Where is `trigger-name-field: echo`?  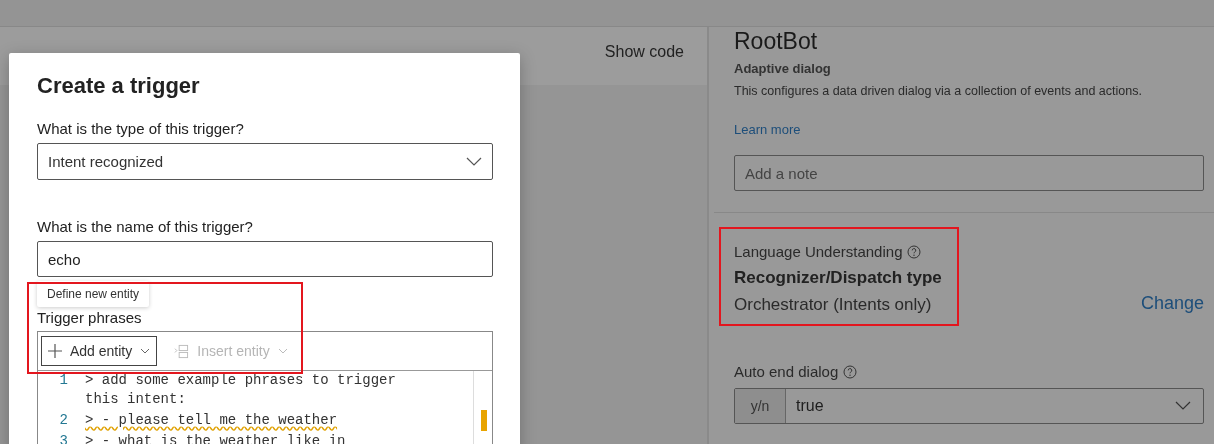
trigger-name-field: echo is located at coordinates (265, 259).